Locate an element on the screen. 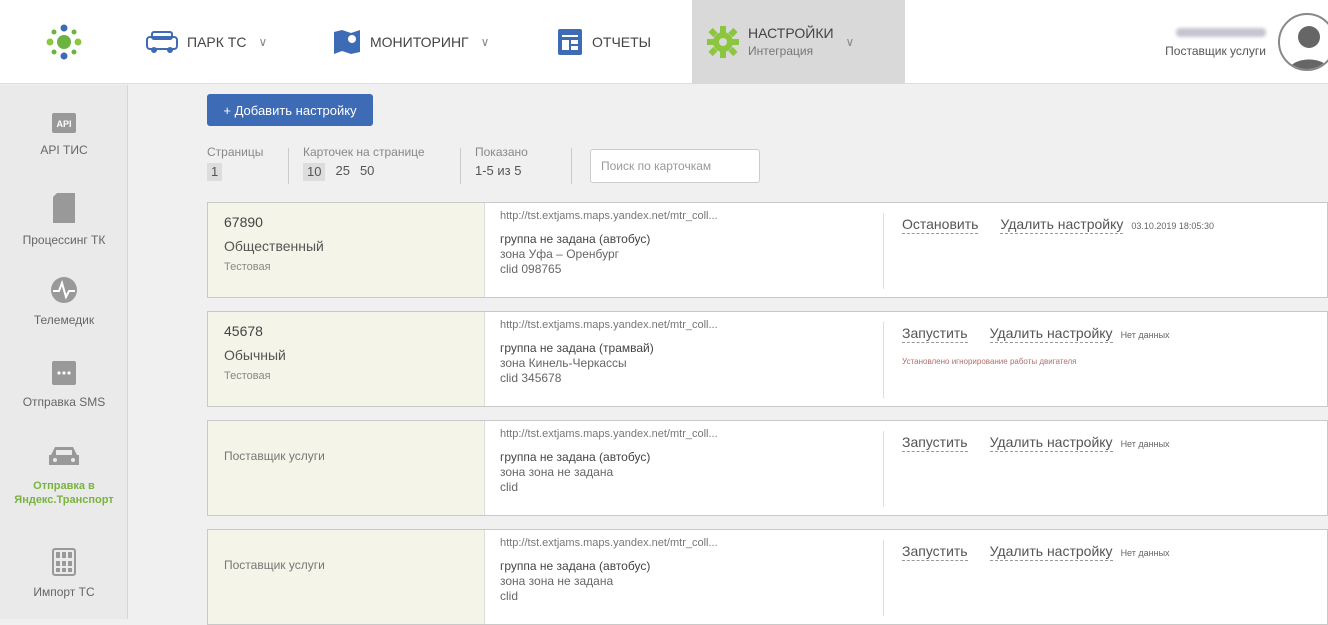  logo is located at coordinates (64, 42).